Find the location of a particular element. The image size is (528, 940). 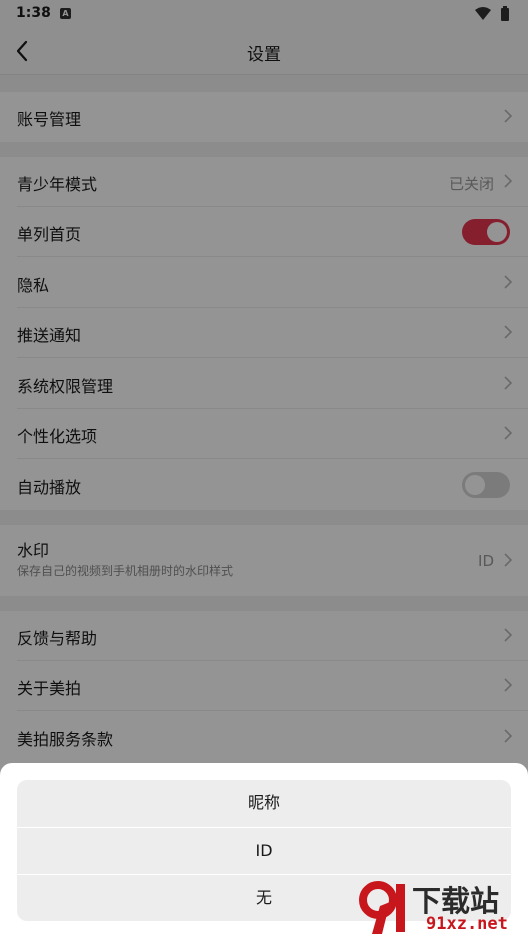

option-id: ID is located at coordinates (264, 851).